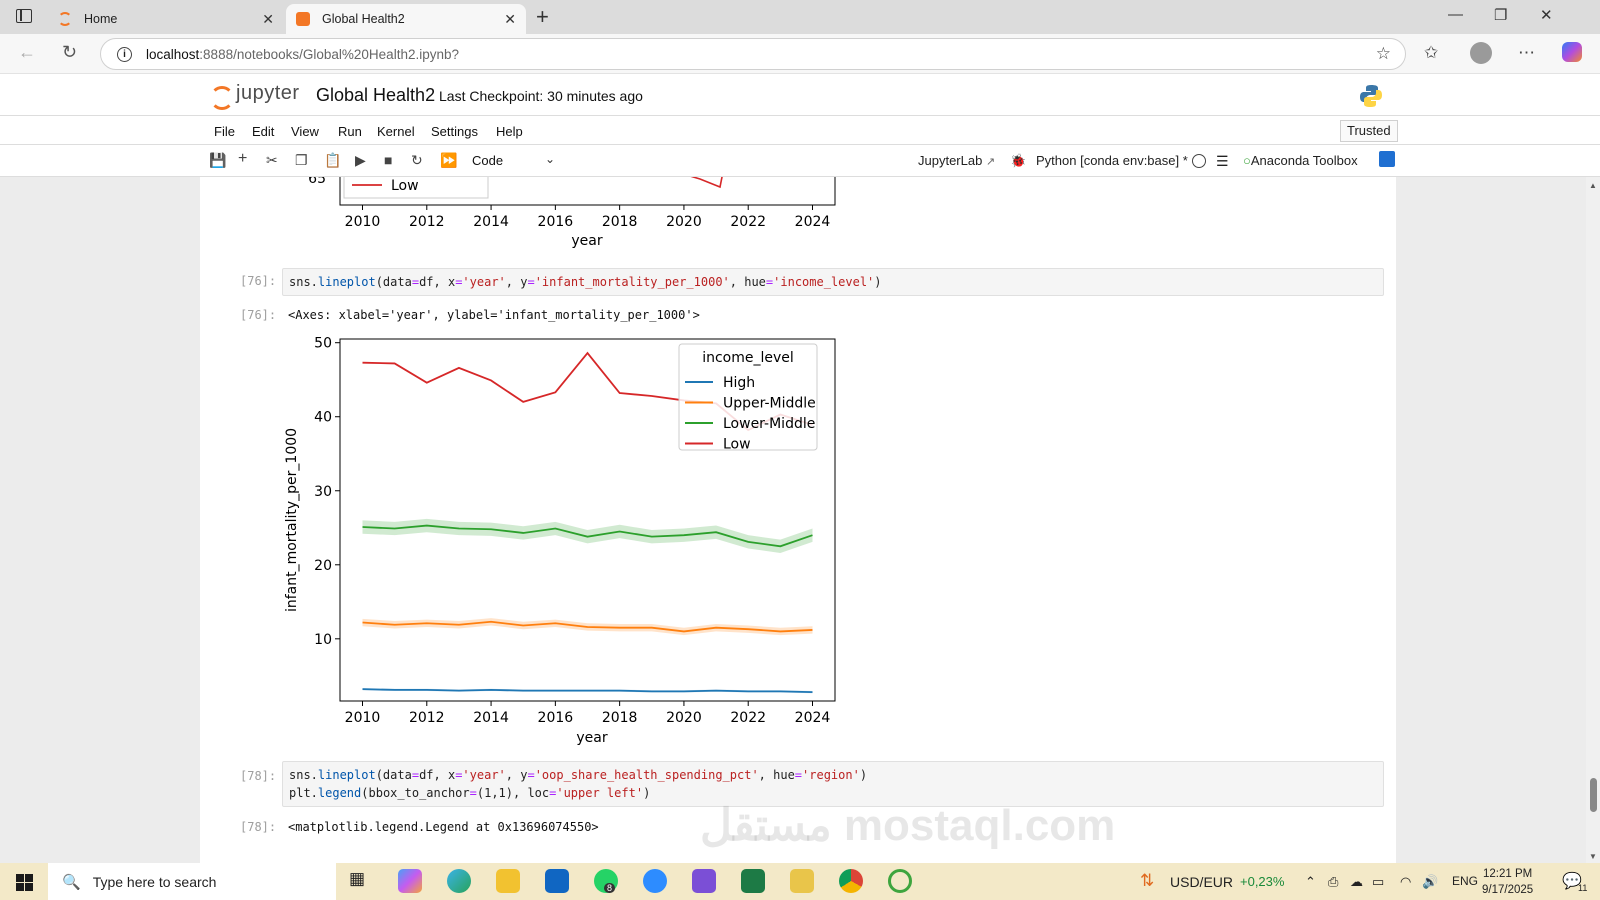 The image size is (1600, 900). Describe the element at coordinates (69, 52) in the screenshot. I see `refresh-icon: ↻` at that location.